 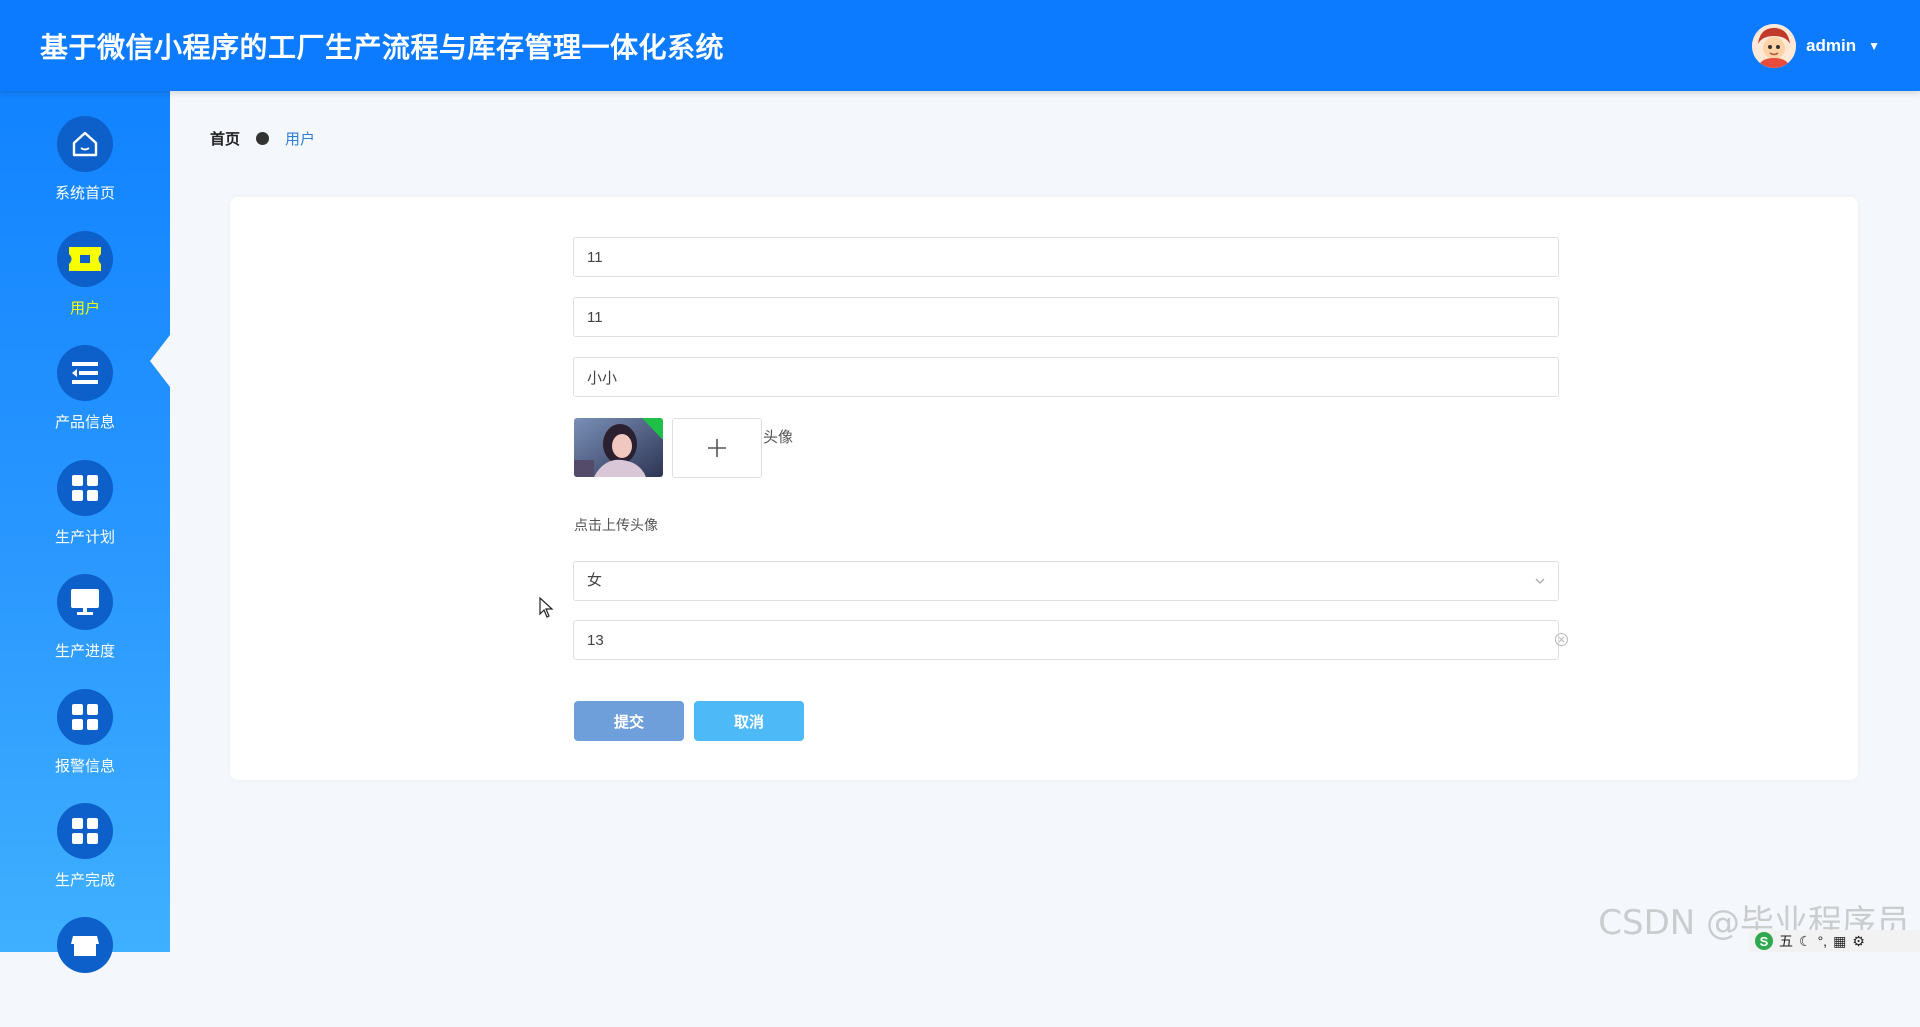 I want to click on avatar-row: 头像, so click(x=1044, y=438).